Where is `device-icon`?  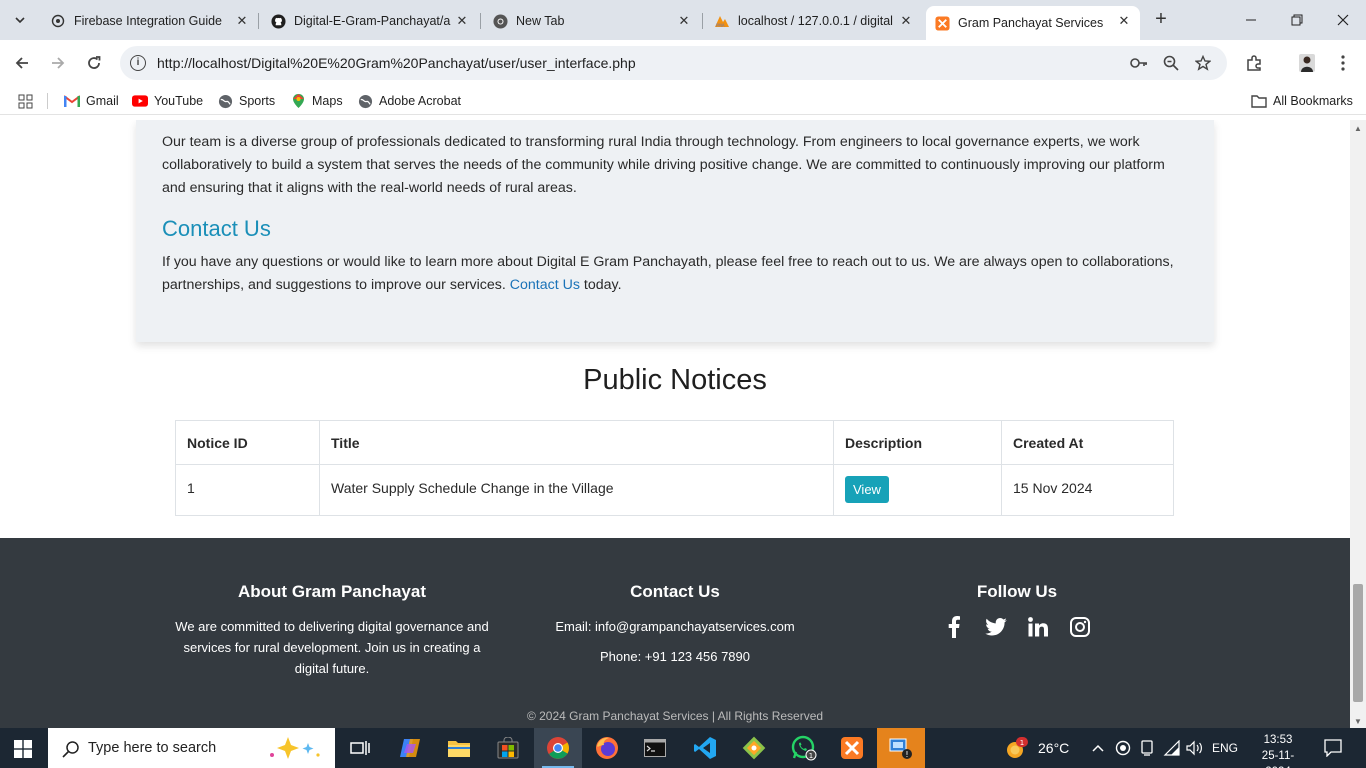 device-icon is located at coordinates (1147, 748).